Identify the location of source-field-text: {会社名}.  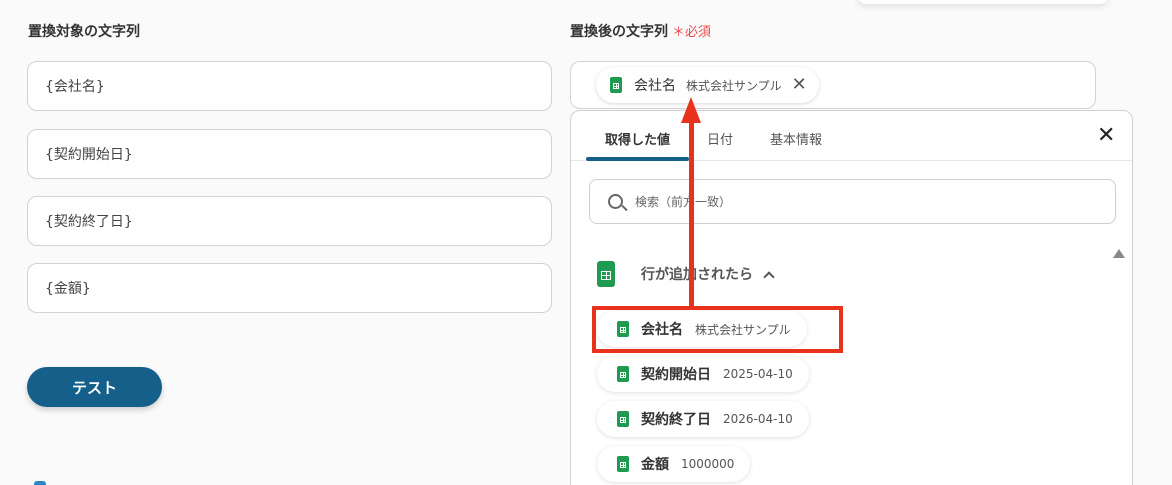
(75, 87).